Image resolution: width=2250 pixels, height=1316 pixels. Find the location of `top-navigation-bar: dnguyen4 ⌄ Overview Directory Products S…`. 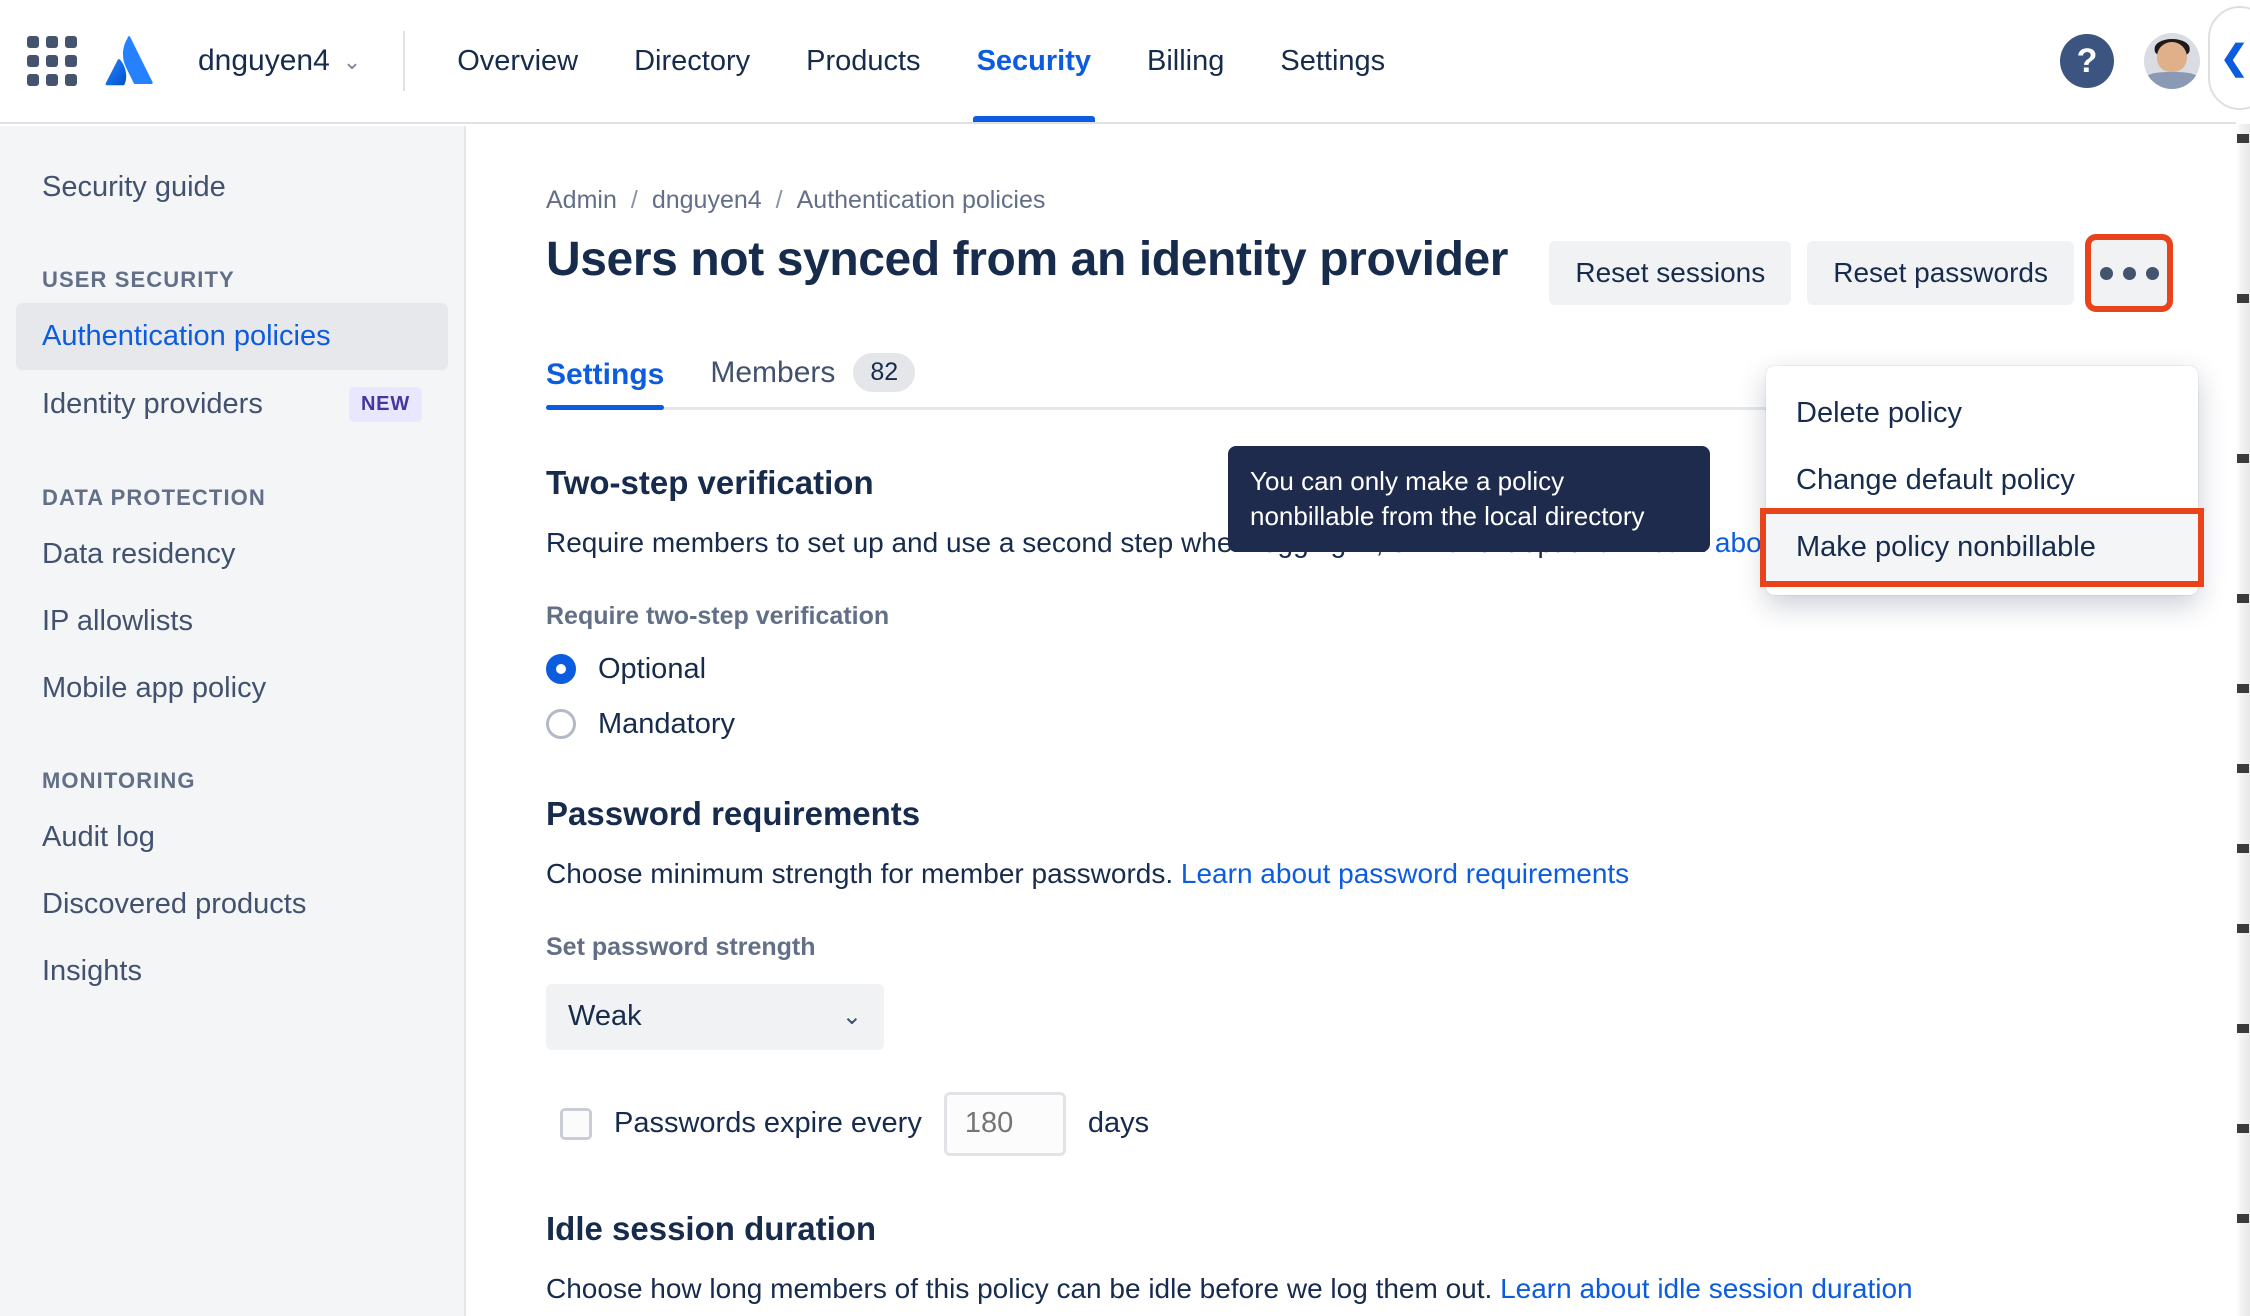

top-navigation-bar: dnguyen4 ⌄ Overview Directory Products S… is located at coordinates (1118, 62).